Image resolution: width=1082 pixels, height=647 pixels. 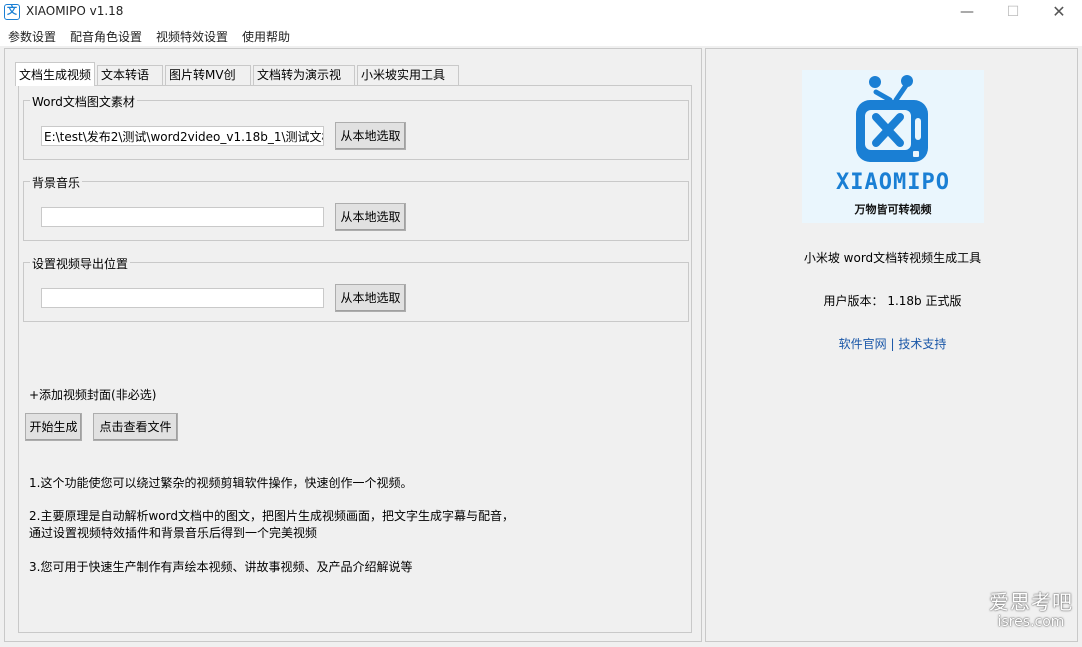 I want to click on menu-help: 使用帮助, so click(x=266, y=36).